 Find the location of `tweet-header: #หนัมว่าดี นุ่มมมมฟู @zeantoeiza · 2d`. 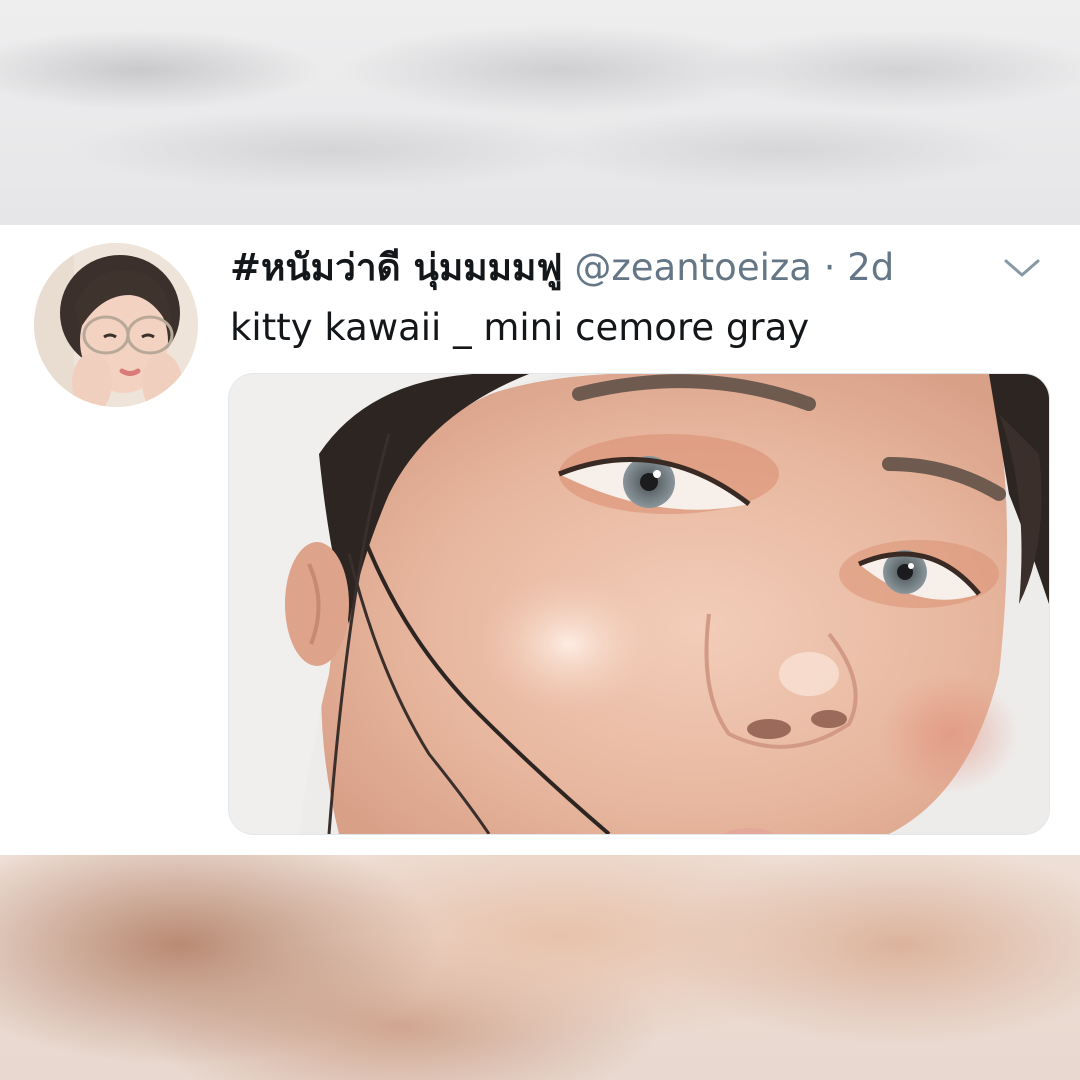

tweet-header: #หนัมว่าดี นุ่มมมมฟู @zeantoeiza · 2d is located at coordinates (610, 271).